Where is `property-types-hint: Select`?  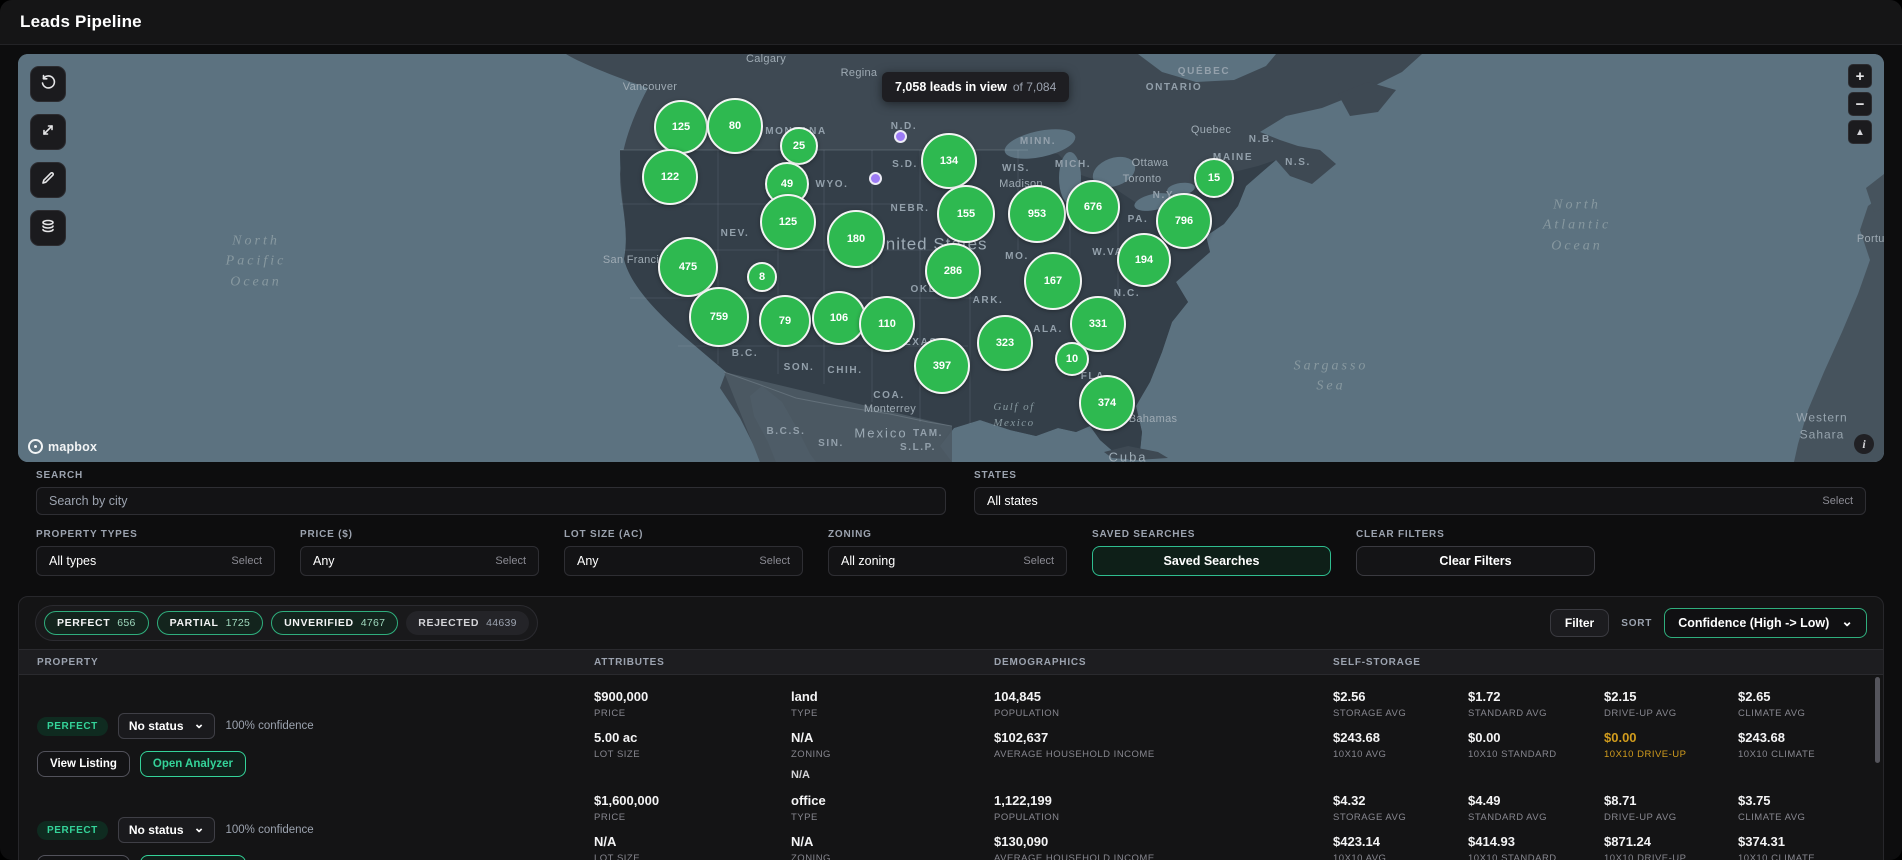 property-types-hint: Select is located at coordinates (246, 561).